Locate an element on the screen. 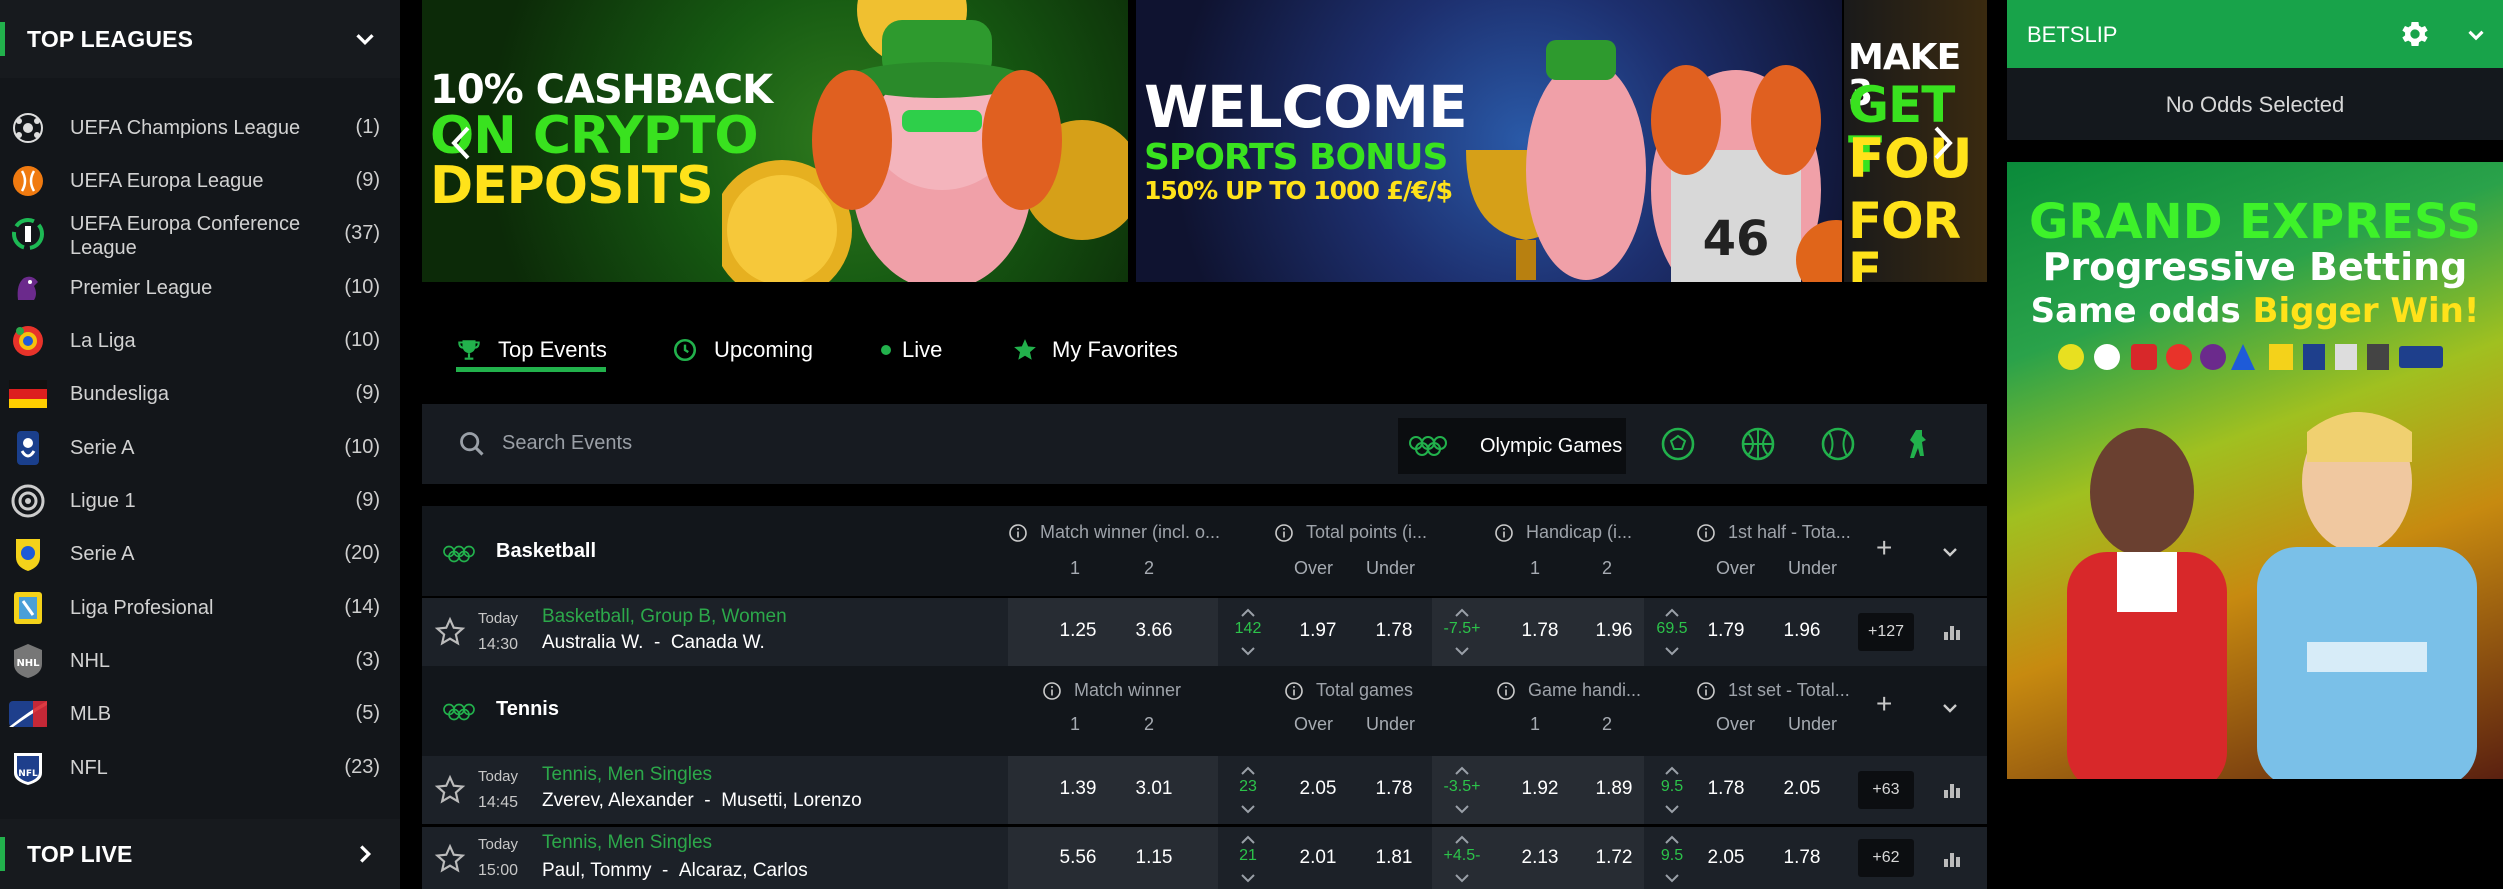 Image resolution: width=2503 pixels, height=889 pixels. sidebar-league-item: Ligue 1 (9) is located at coordinates (200, 500).